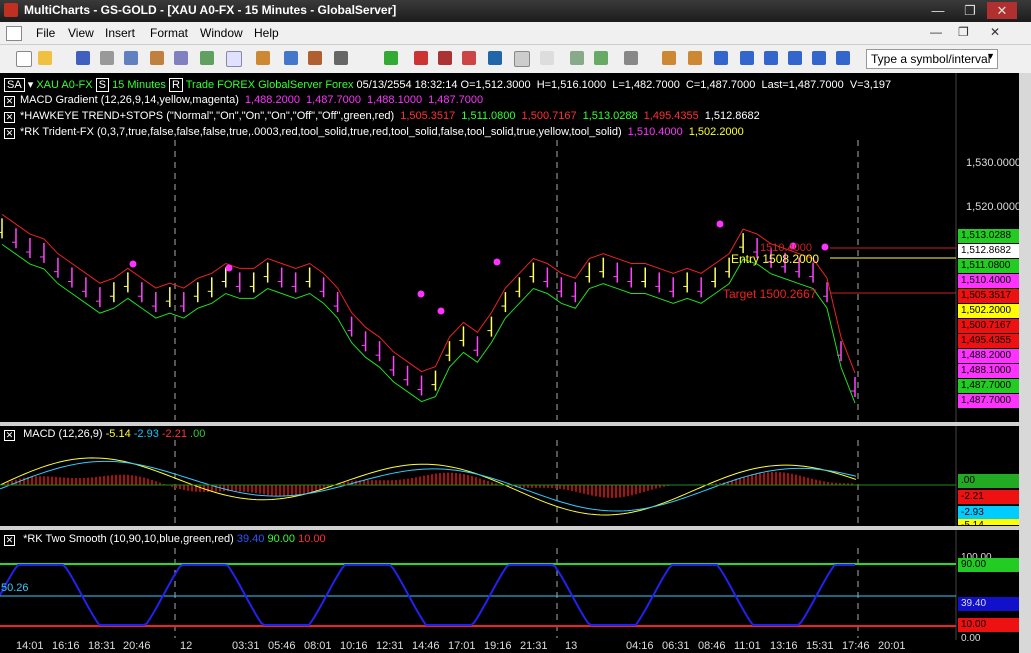  Describe the element at coordinates (102, 85) in the screenshot. I see `badge-s: S` at that location.